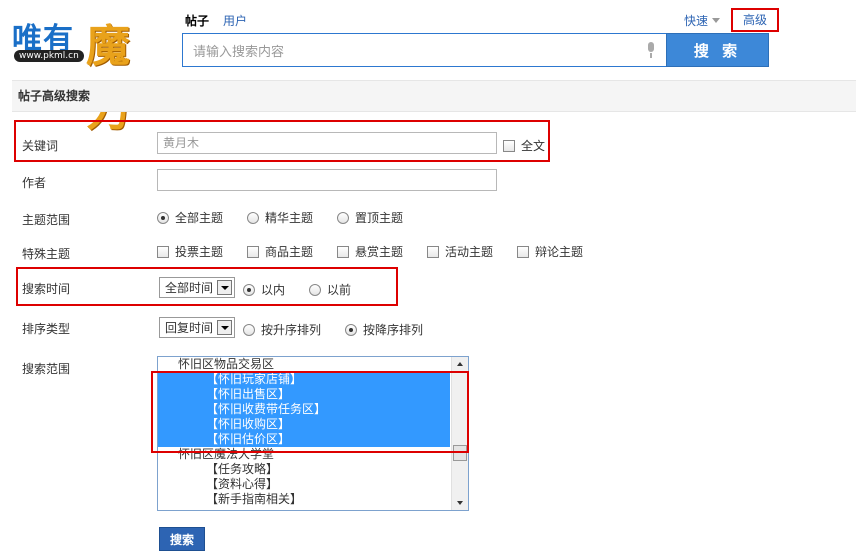 Image resolution: width=856 pixels, height=558 pixels. What do you see at coordinates (189, 328) in the screenshot?
I see `sort-type-value: 回复时间` at bounding box center [189, 328].